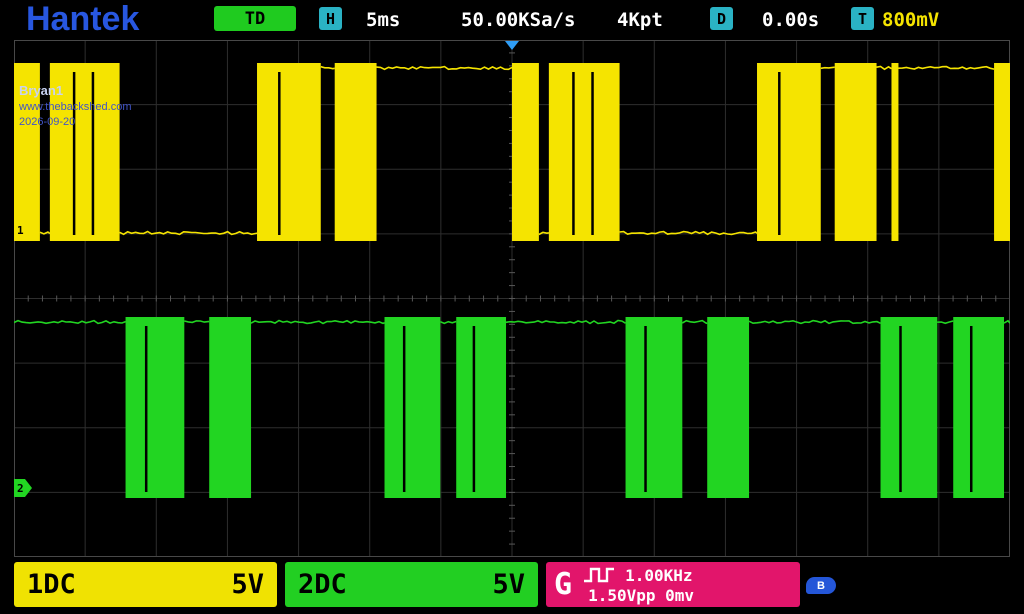 The height and width of the screenshot is (614, 1024). I want to click on trigger-menu-icon: T, so click(862, 18).